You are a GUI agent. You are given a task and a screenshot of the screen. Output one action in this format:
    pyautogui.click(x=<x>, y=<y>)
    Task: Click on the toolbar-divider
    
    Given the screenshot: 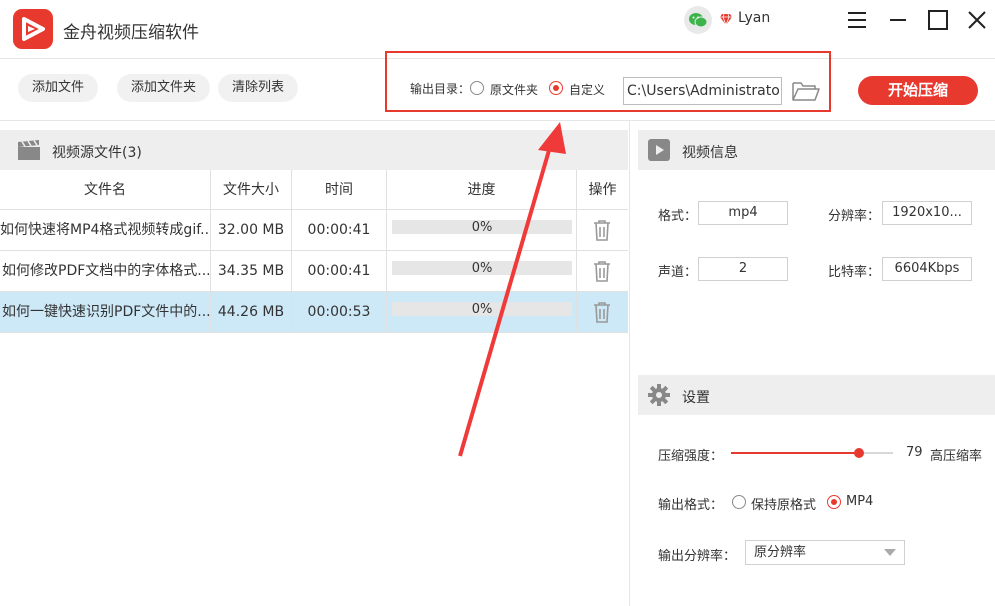 What is the action you would take?
    pyautogui.click(x=497, y=120)
    